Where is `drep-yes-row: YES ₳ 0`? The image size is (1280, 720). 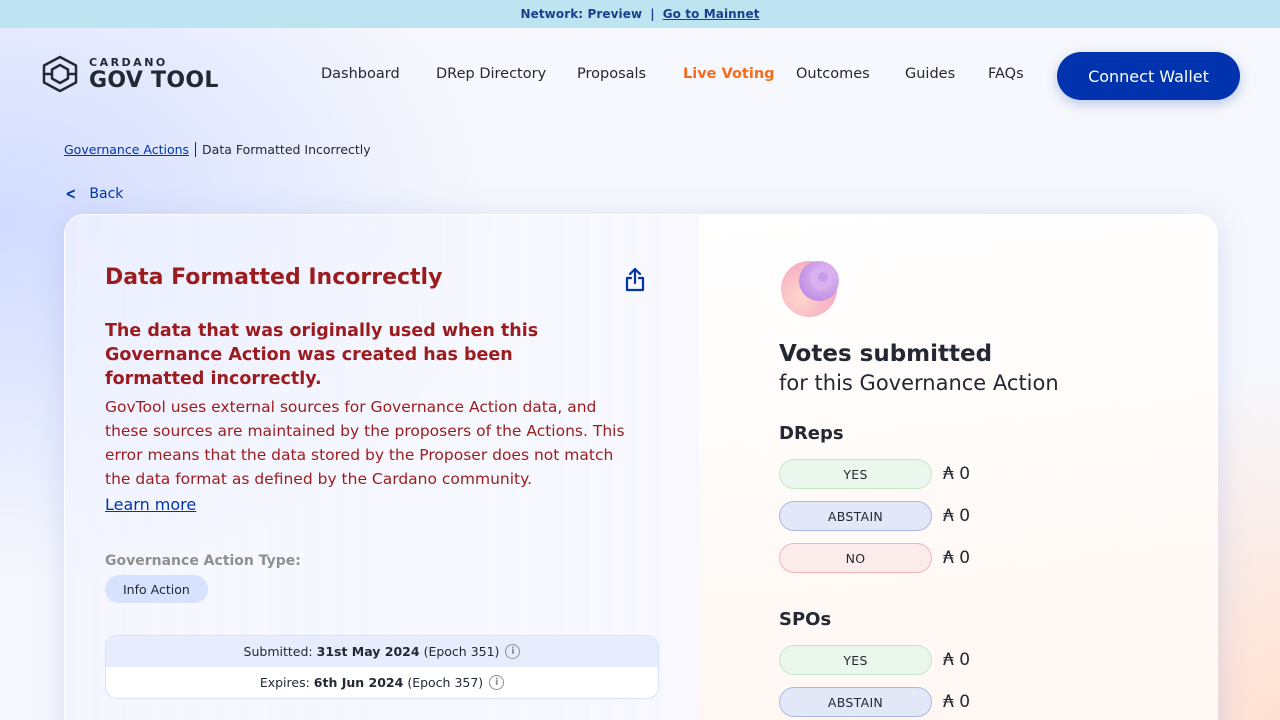
drep-yes-row: YES ₳ 0 is located at coordinates (874, 474).